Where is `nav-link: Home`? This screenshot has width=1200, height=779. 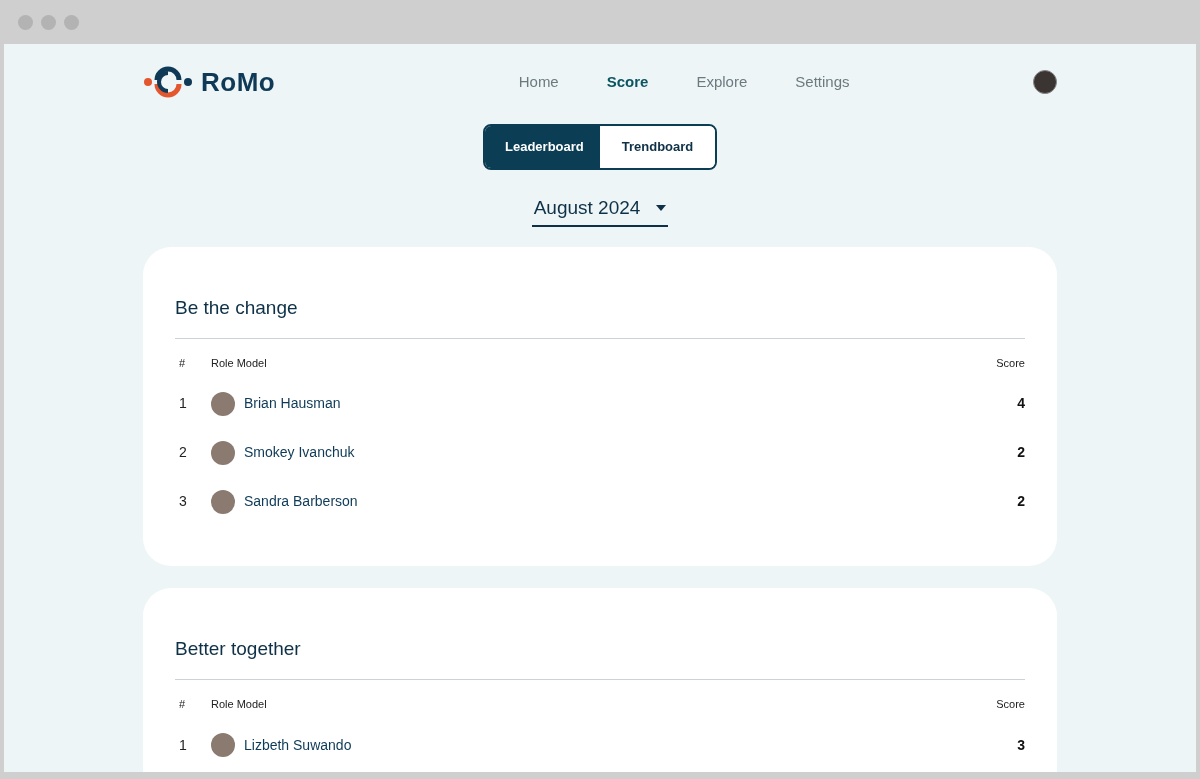 nav-link: Home is located at coordinates (538, 82).